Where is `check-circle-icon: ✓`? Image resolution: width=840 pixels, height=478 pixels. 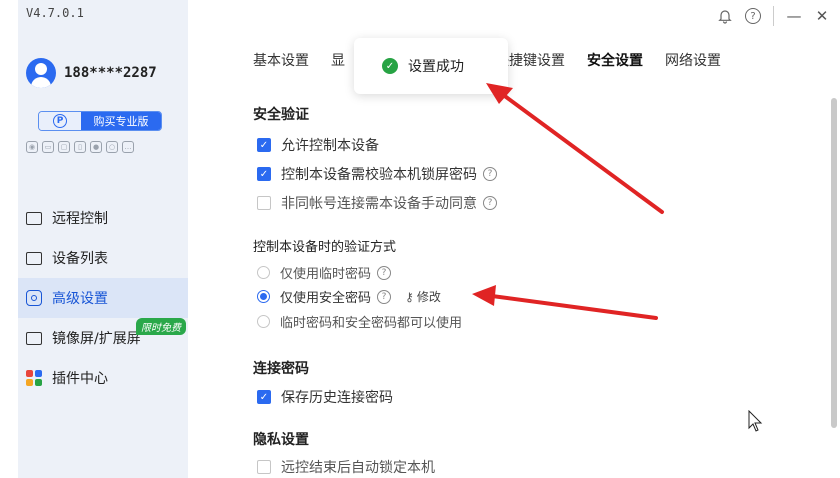
check-circle-icon: ✓ is located at coordinates (390, 66).